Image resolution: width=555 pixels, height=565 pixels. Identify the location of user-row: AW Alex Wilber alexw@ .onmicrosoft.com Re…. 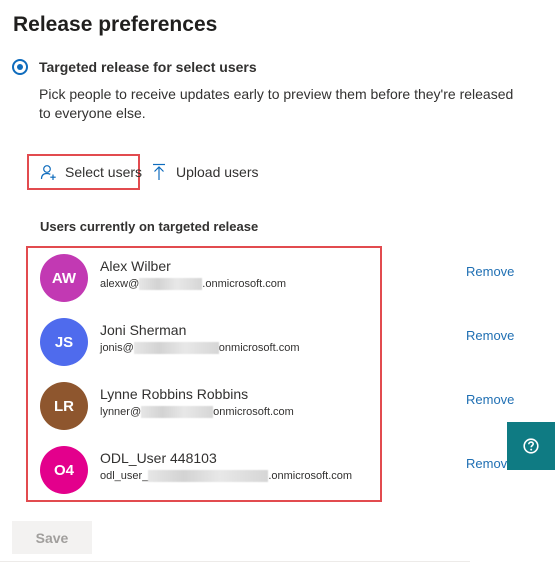
(277, 281).